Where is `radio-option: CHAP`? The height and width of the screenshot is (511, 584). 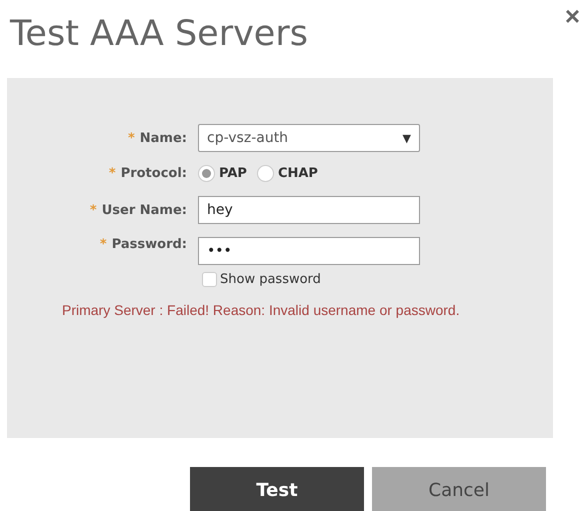 radio-option: CHAP is located at coordinates (287, 173).